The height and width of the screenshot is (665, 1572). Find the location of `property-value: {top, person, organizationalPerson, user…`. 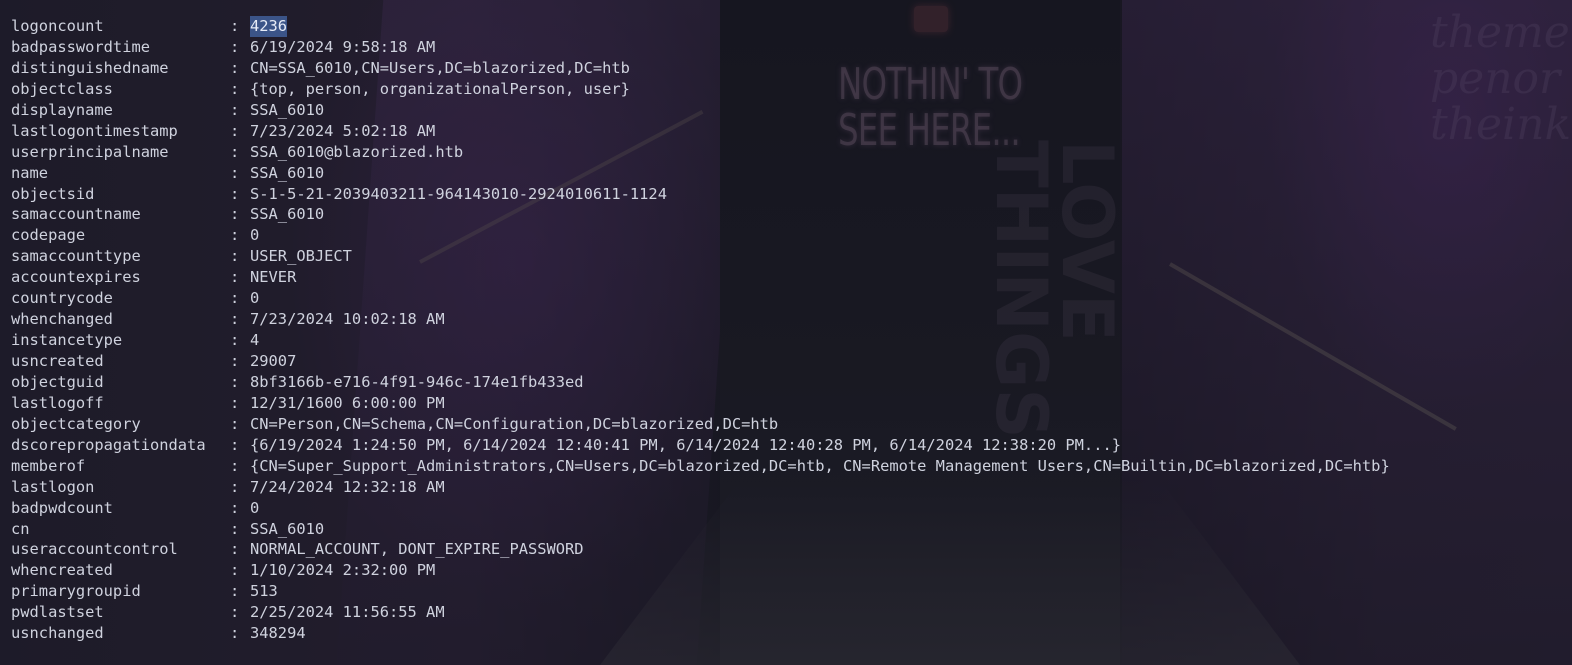

property-value: {top, person, organizationalPerson, user… is located at coordinates (440, 89).